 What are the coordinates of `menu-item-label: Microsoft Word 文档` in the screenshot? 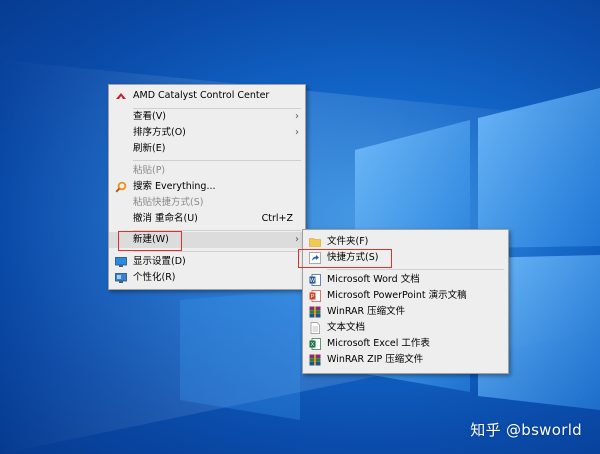 It's located at (373, 279).